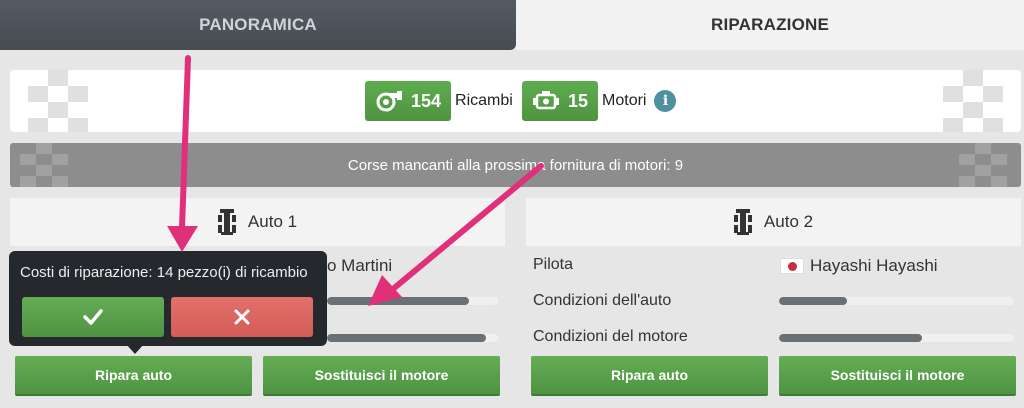 Image resolution: width=1024 pixels, height=408 pixels. What do you see at coordinates (897, 376) in the screenshot?
I see `car2-replace-engine-button: Sostituisci il motore` at bounding box center [897, 376].